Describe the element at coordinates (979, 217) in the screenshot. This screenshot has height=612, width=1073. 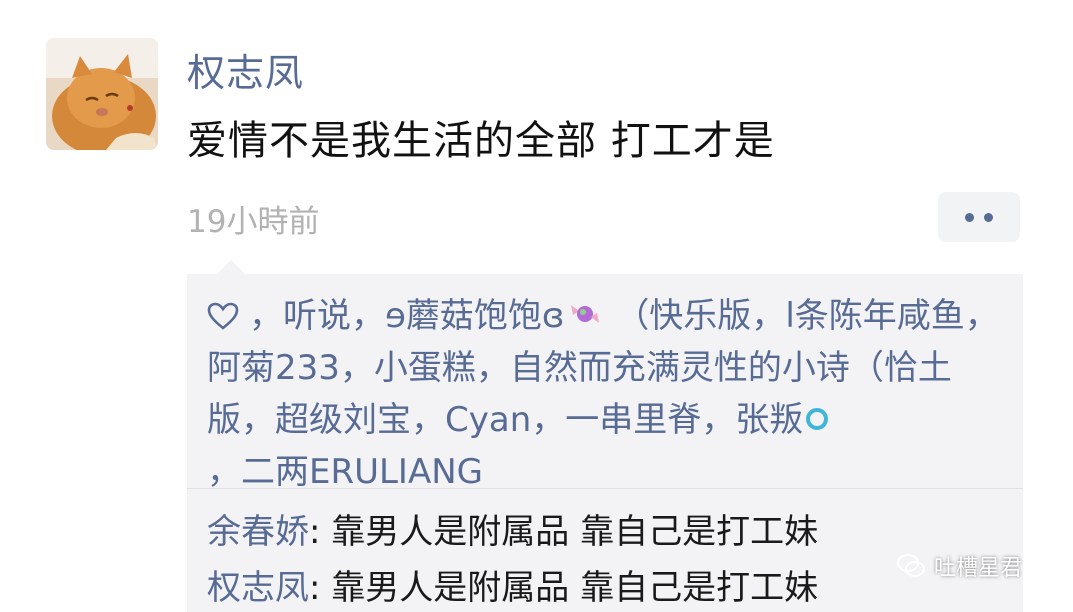
I see `more-actions-button` at that location.